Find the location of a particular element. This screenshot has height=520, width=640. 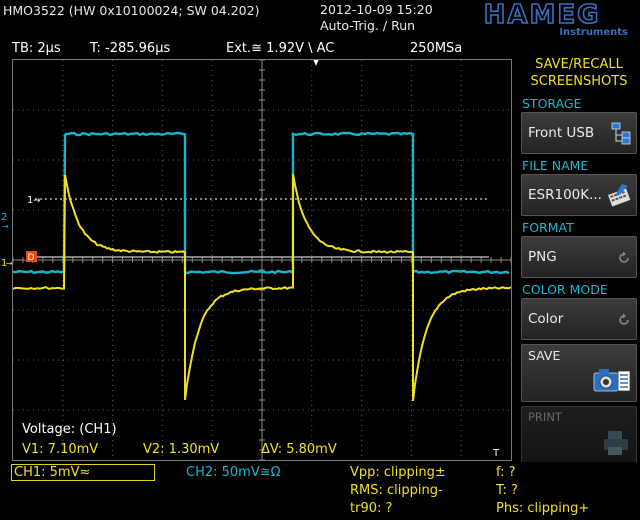

filename-title: FILE NAME is located at coordinates (555, 165).